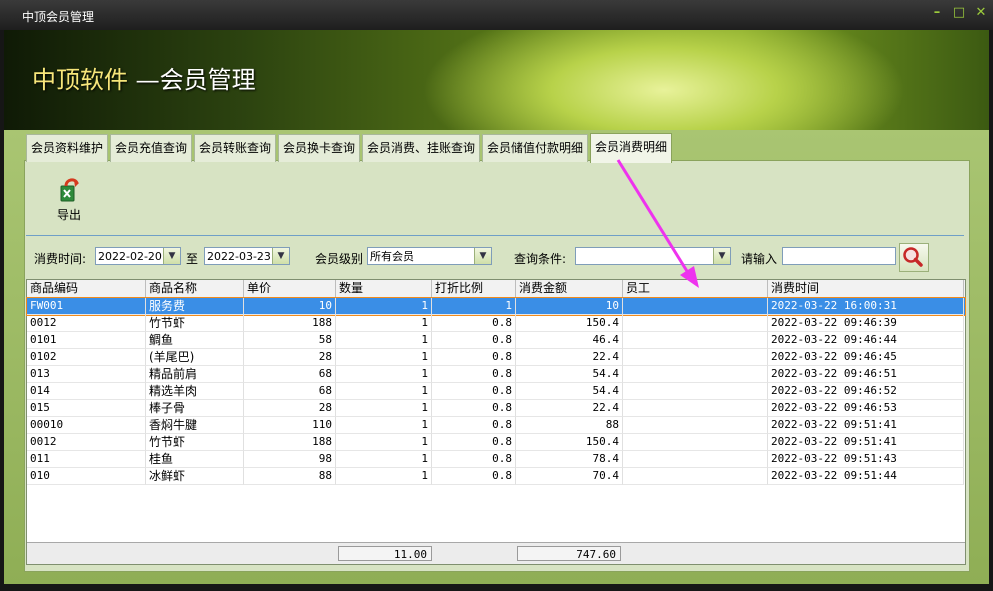 This screenshot has height=591, width=993. I want to click on table-row: 011 桂鱼 98 1 0.8 78.4 2022-03-22 09:51:43, so click(496, 459).